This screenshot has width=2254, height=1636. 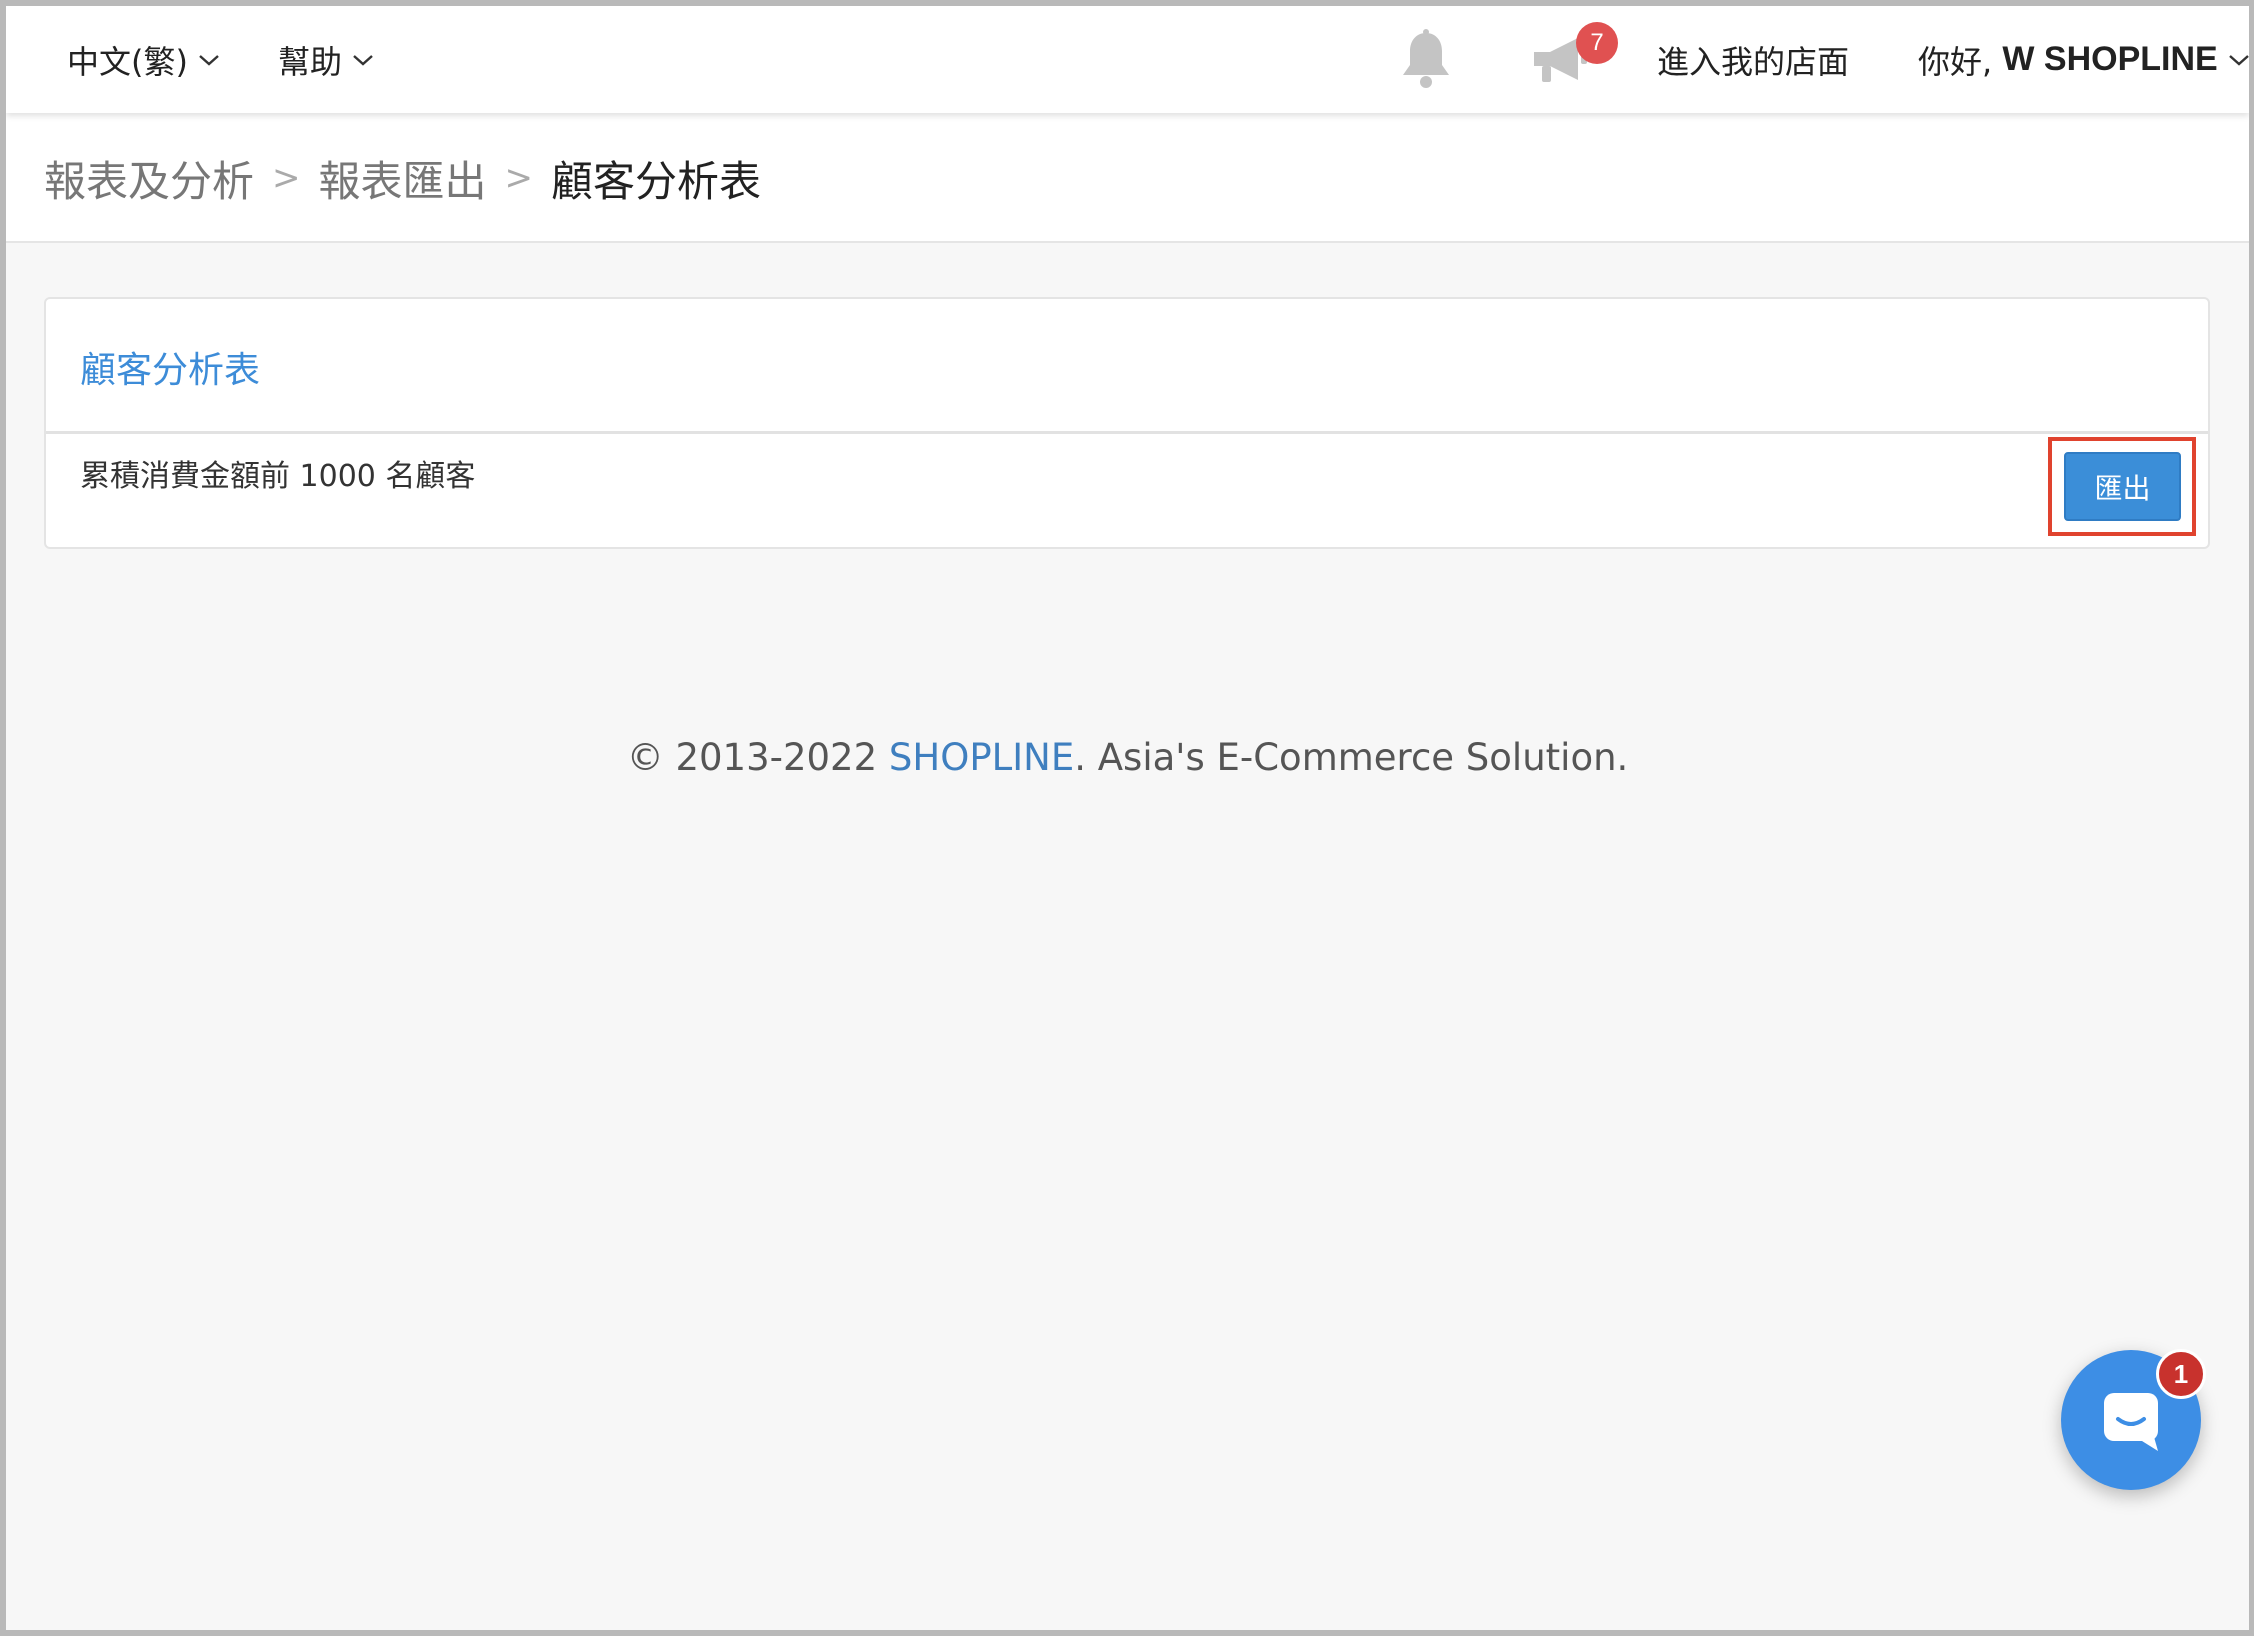 I want to click on language-dropdown: 中文(繁), so click(x=143, y=59).